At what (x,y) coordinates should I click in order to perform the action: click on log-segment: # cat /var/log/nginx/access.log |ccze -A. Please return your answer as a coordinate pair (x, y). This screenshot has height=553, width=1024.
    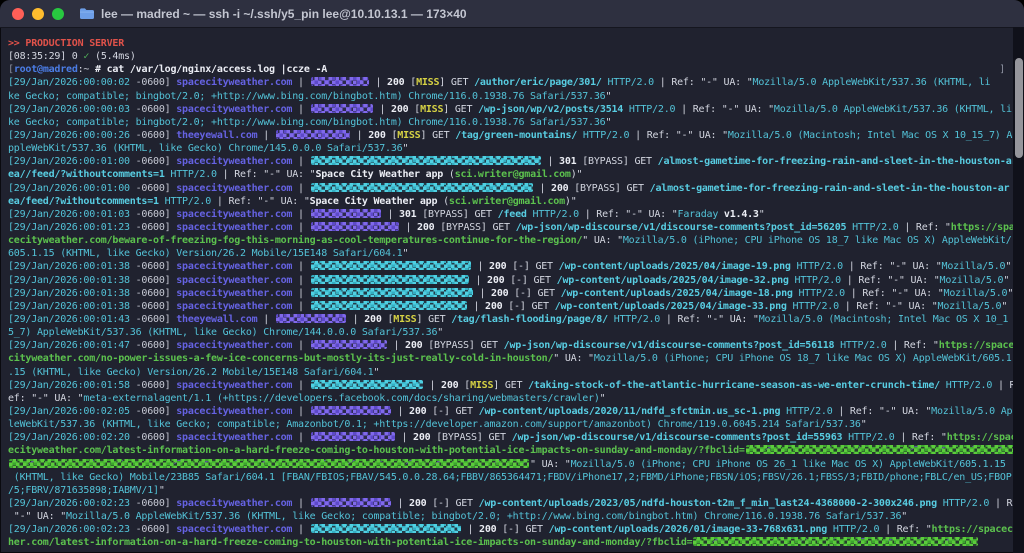
    Looking at the image, I should click on (208, 70).